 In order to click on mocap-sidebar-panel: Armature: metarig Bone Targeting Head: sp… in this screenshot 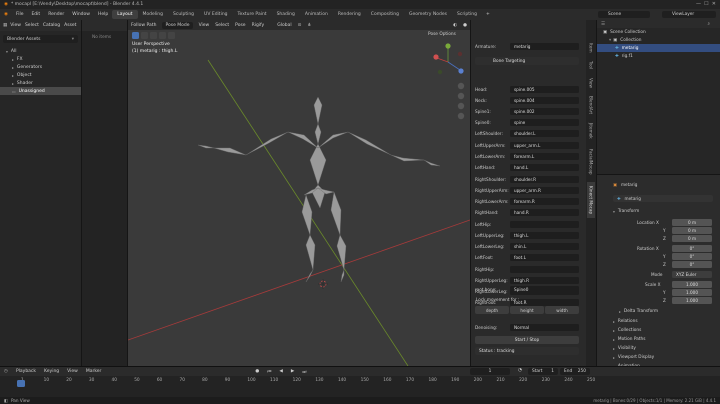, I will do `click(528, 193)`.